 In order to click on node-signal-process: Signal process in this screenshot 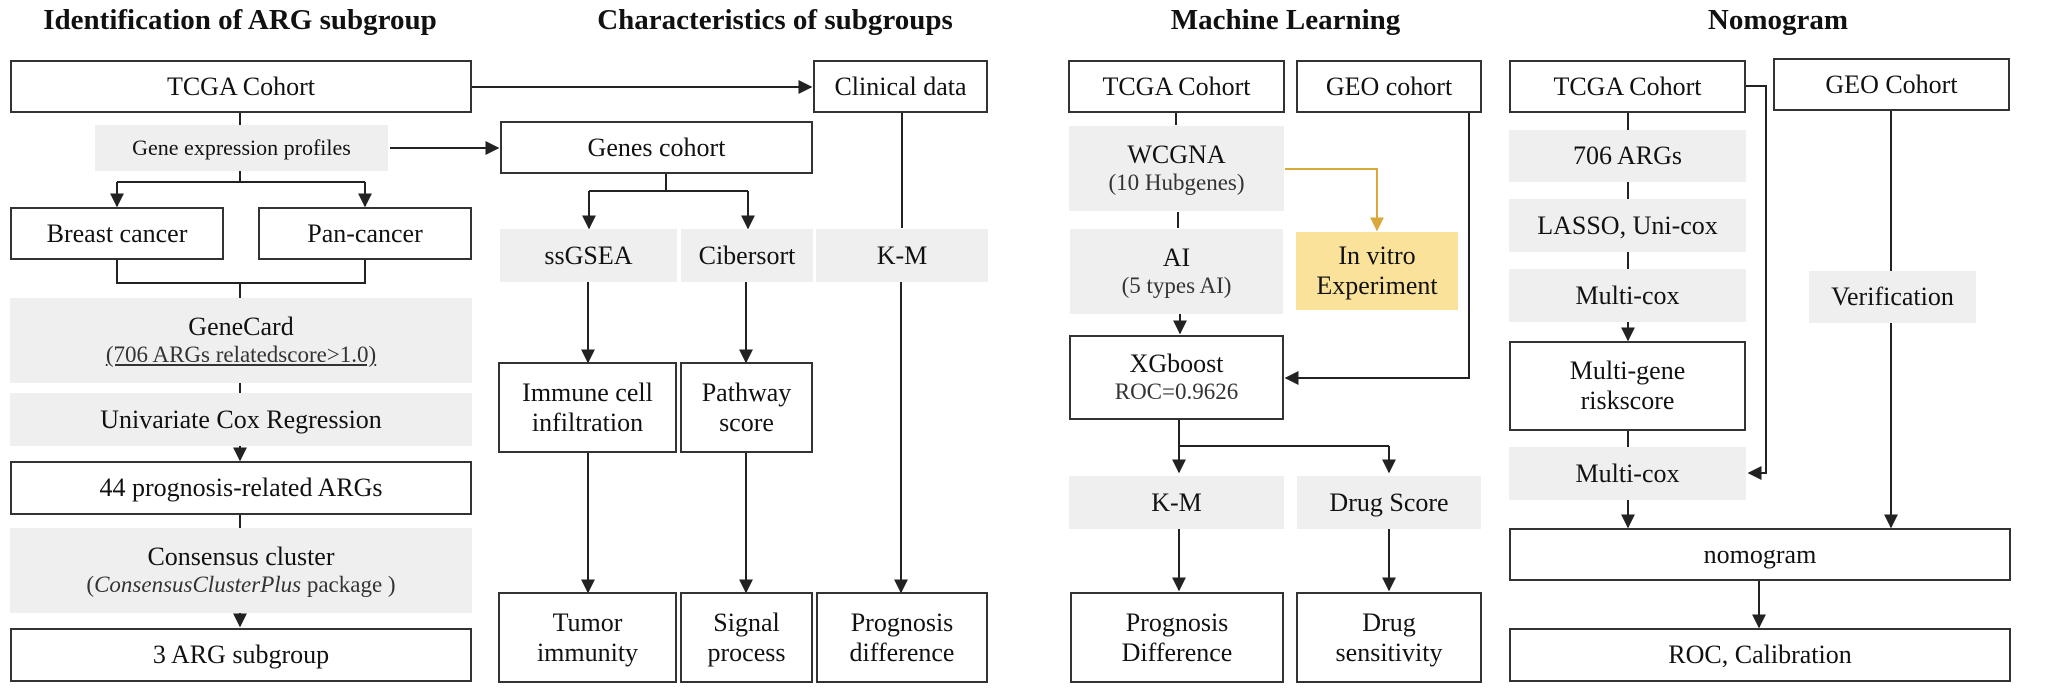, I will do `click(746, 637)`.